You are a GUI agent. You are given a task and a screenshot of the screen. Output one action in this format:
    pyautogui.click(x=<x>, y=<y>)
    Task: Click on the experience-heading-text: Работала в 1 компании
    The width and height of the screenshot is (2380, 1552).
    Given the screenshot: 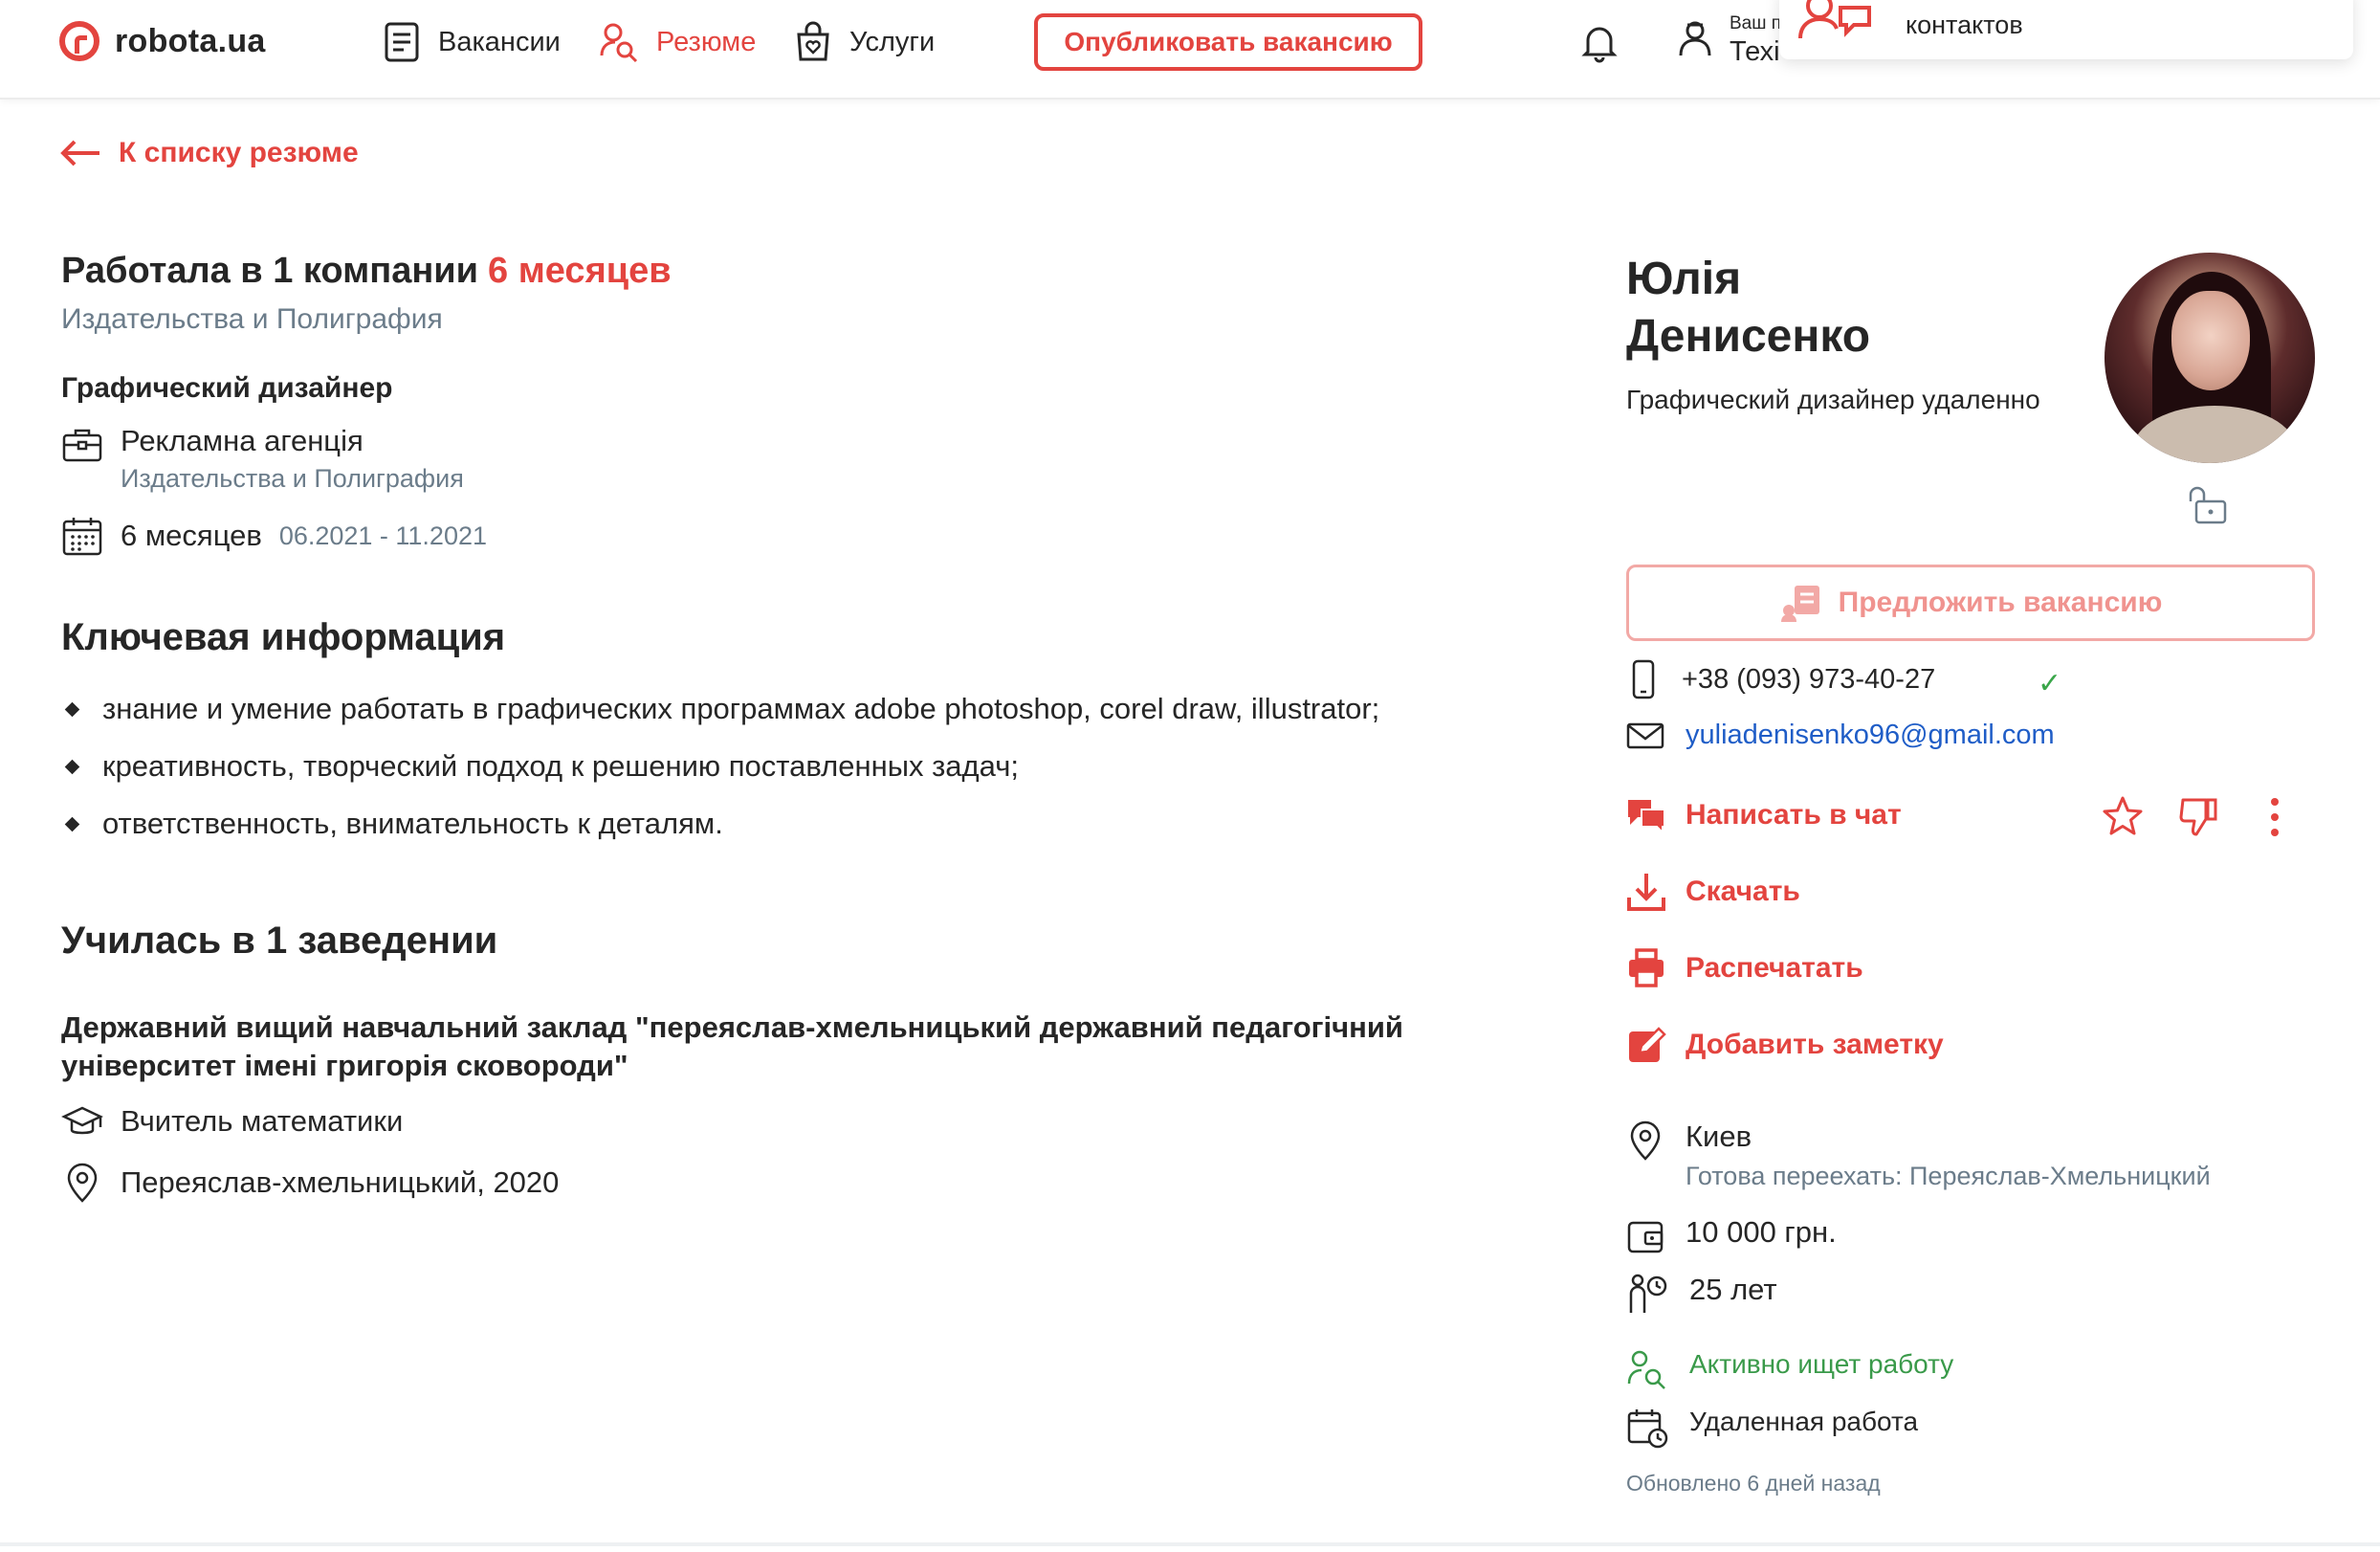 What is the action you would take?
    pyautogui.click(x=269, y=271)
    